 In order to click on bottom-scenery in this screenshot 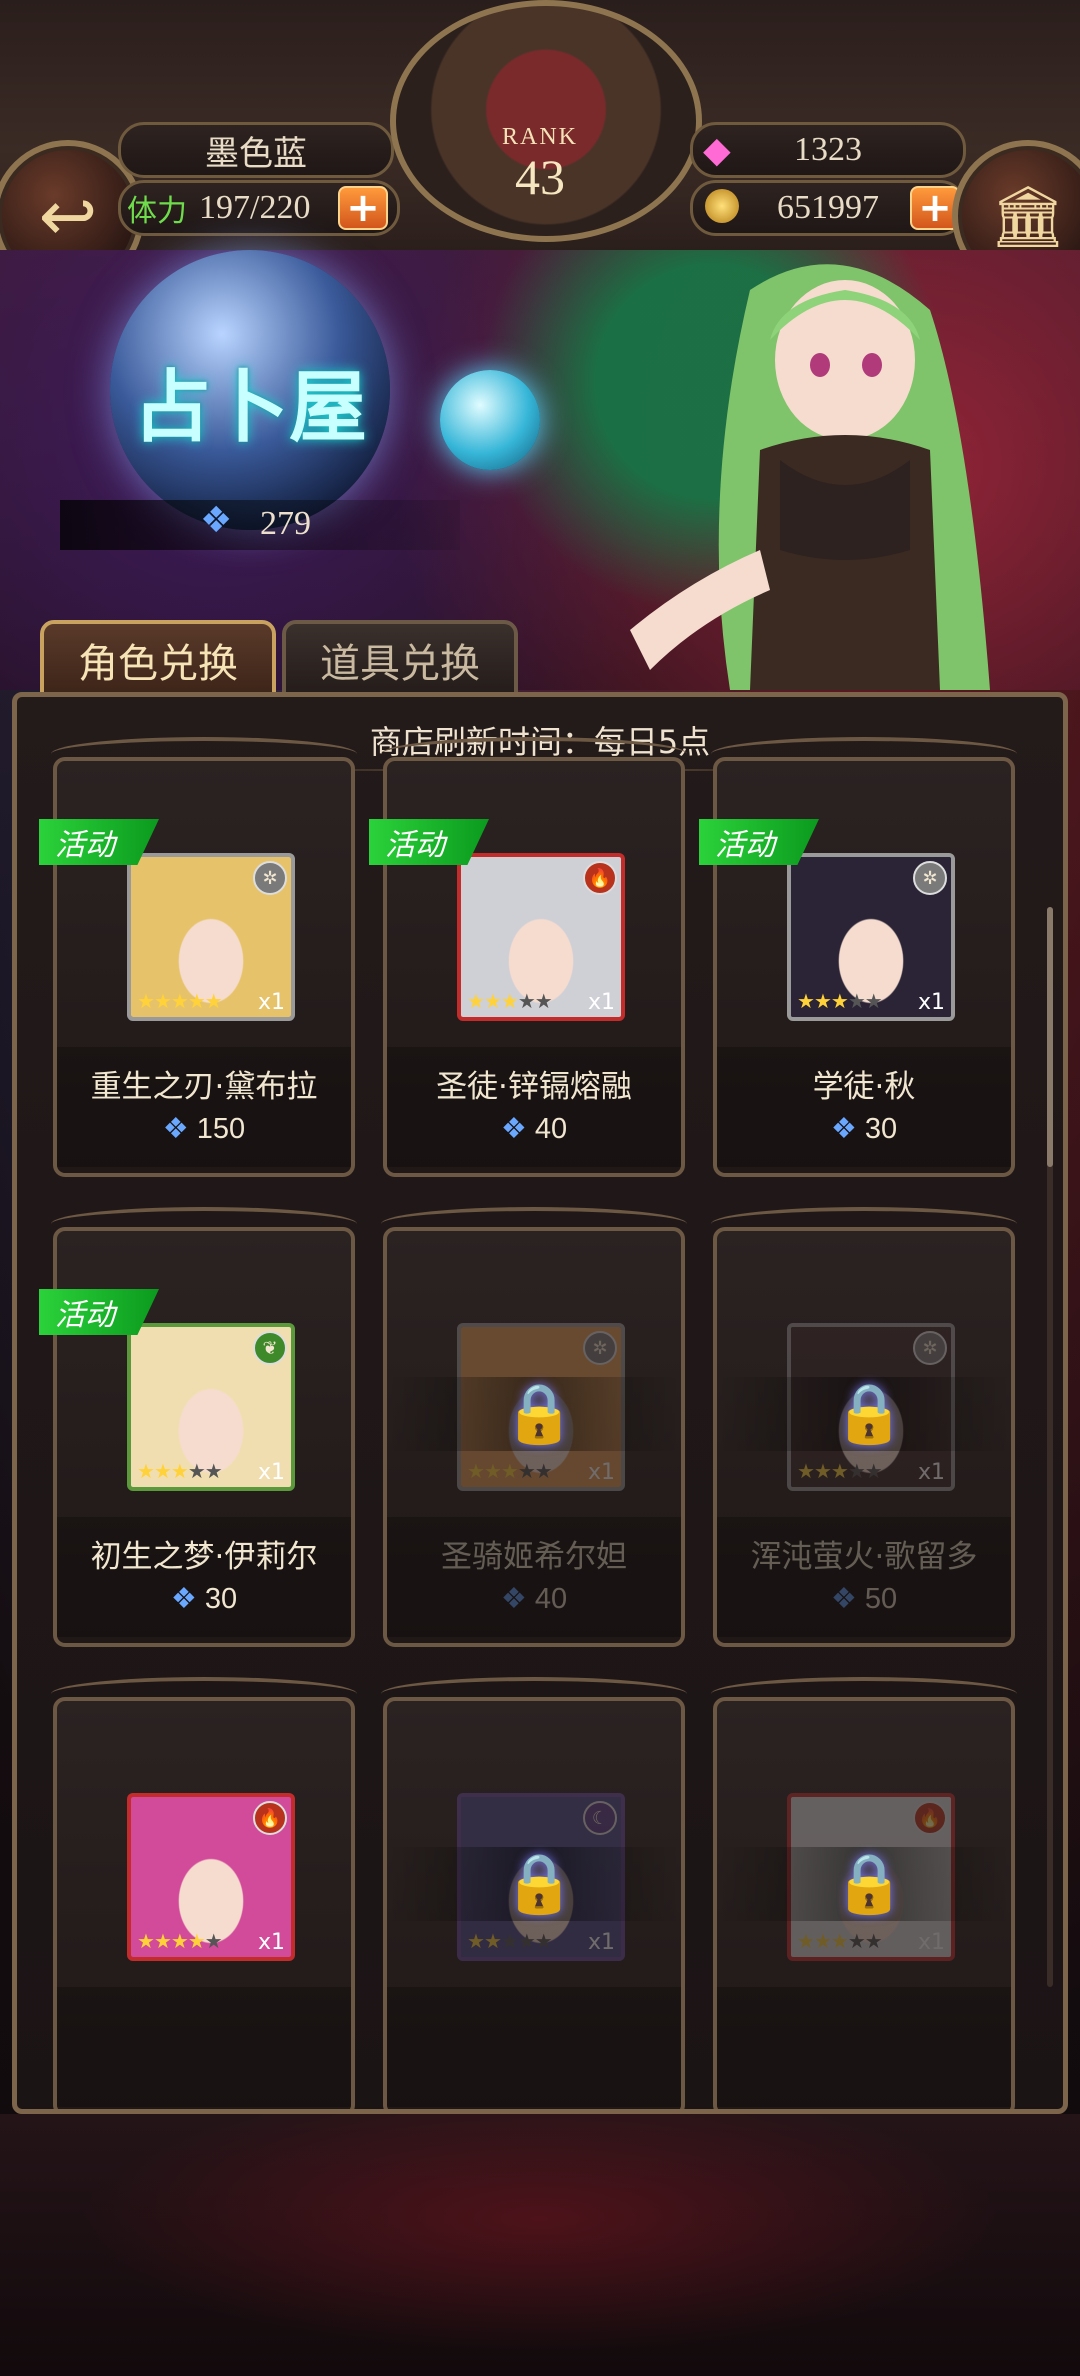, I will do `click(540, 2245)`.